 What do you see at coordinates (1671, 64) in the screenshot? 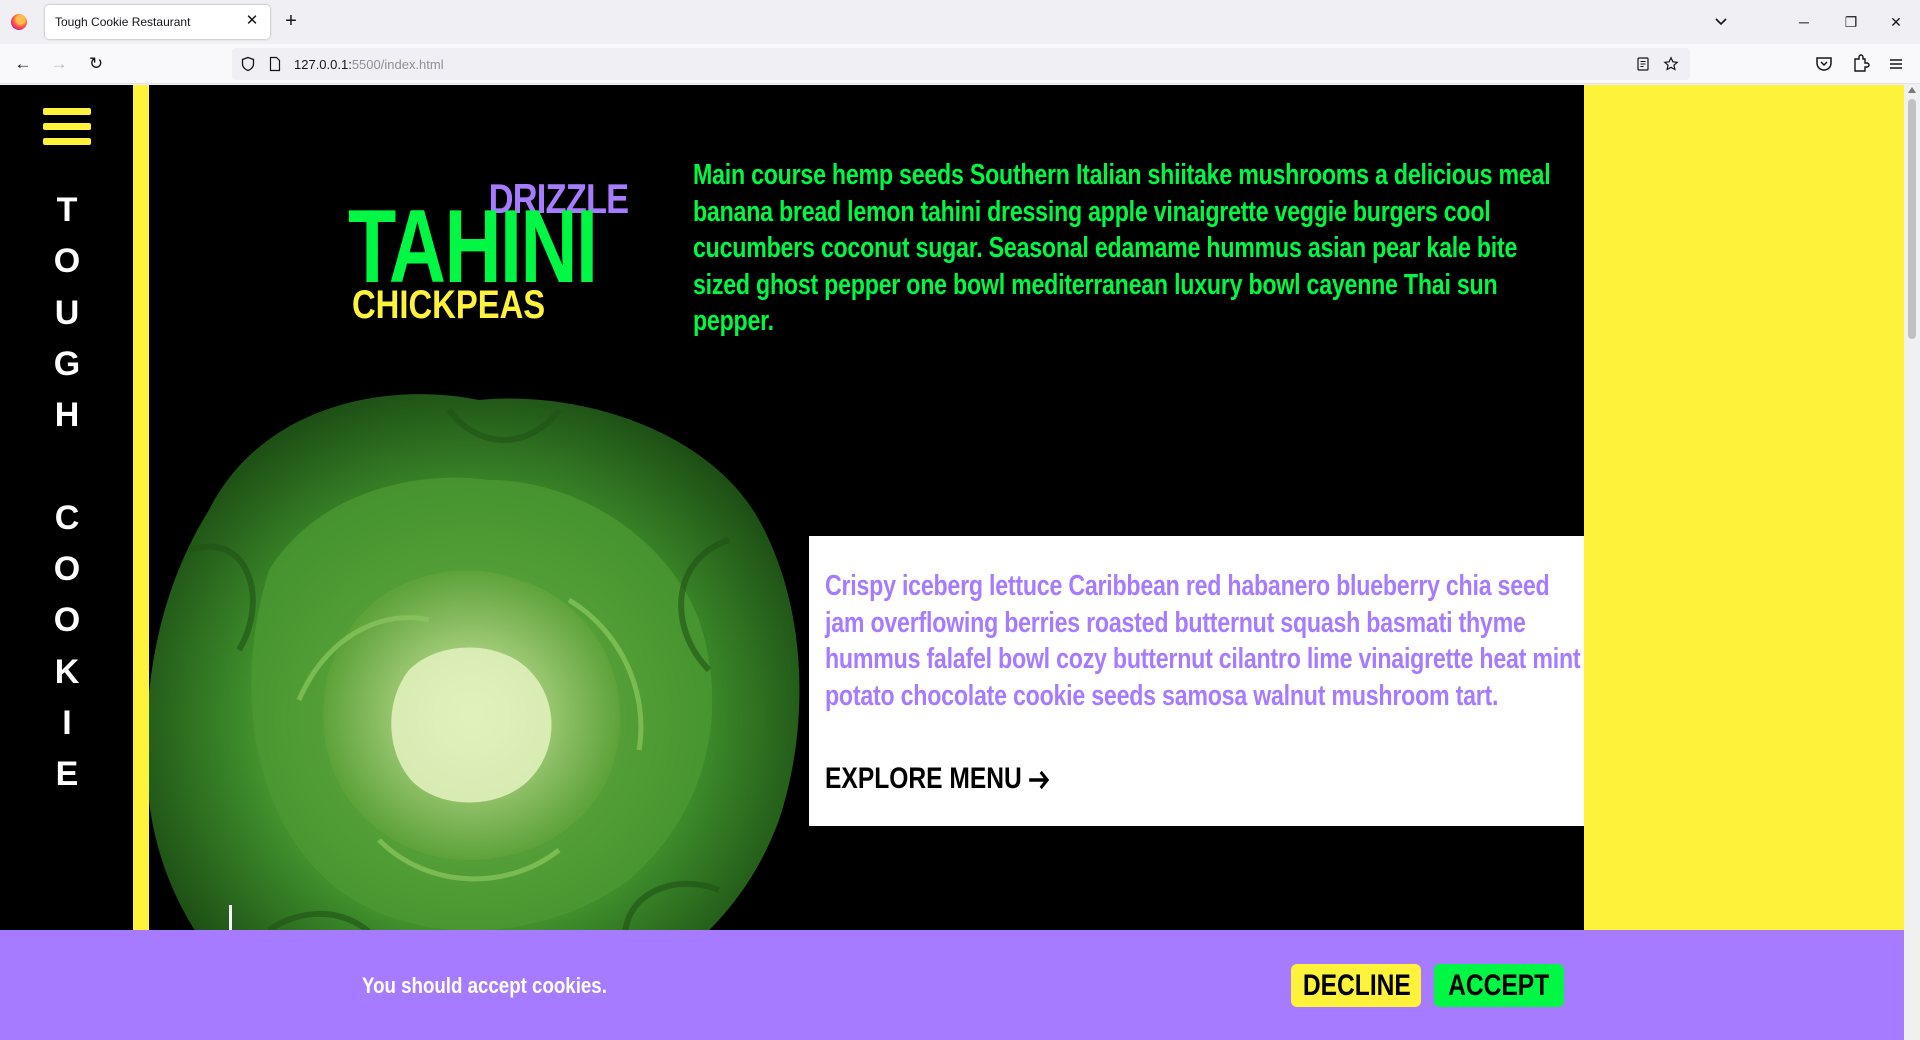
I see `bookmark-star-icon` at bounding box center [1671, 64].